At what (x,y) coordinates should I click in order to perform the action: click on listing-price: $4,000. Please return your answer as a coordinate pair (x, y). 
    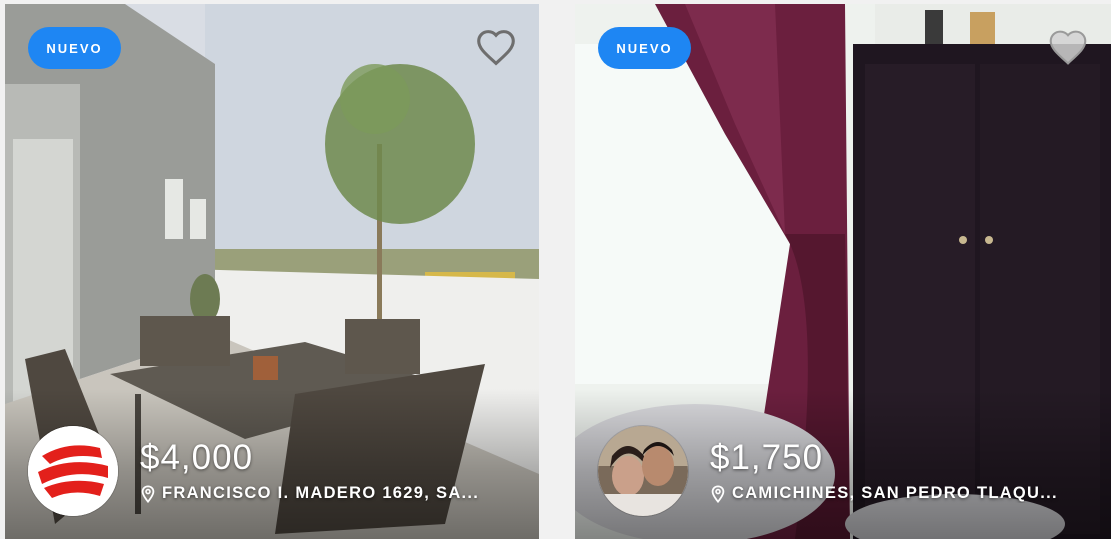
    Looking at the image, I should click on (197, 457).